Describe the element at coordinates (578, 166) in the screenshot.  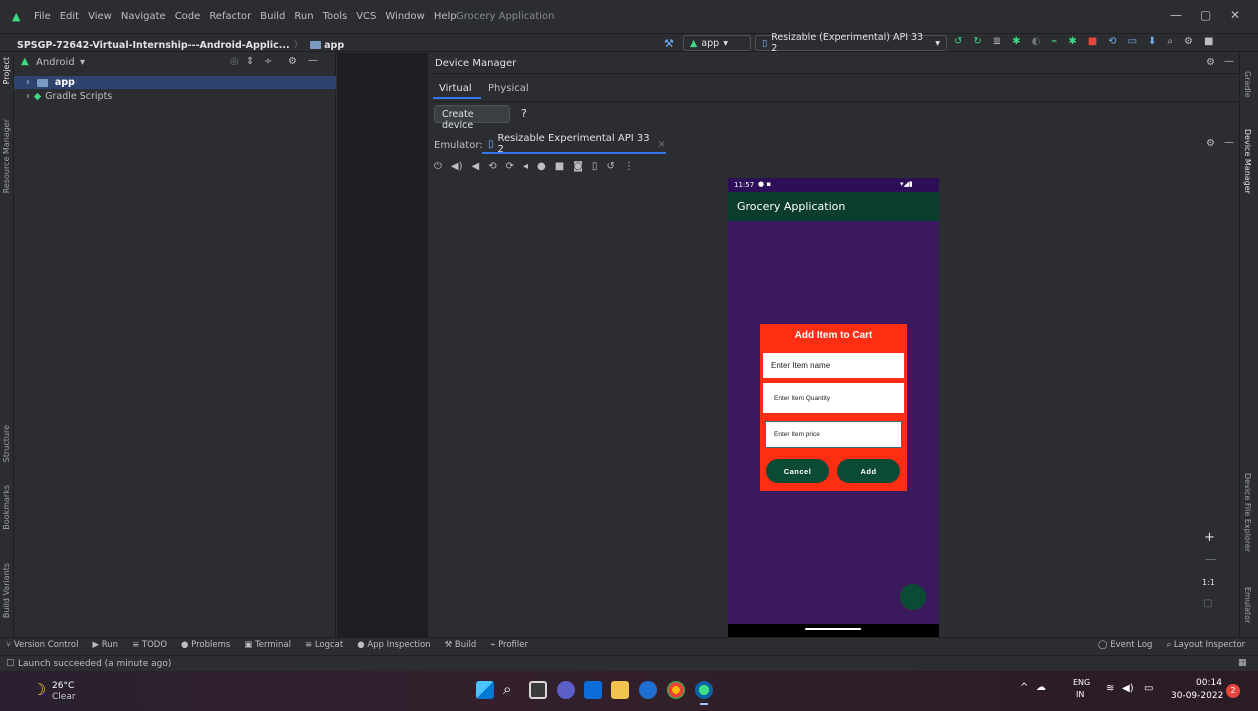
I see `screenshot-icon: ◙` at that location.